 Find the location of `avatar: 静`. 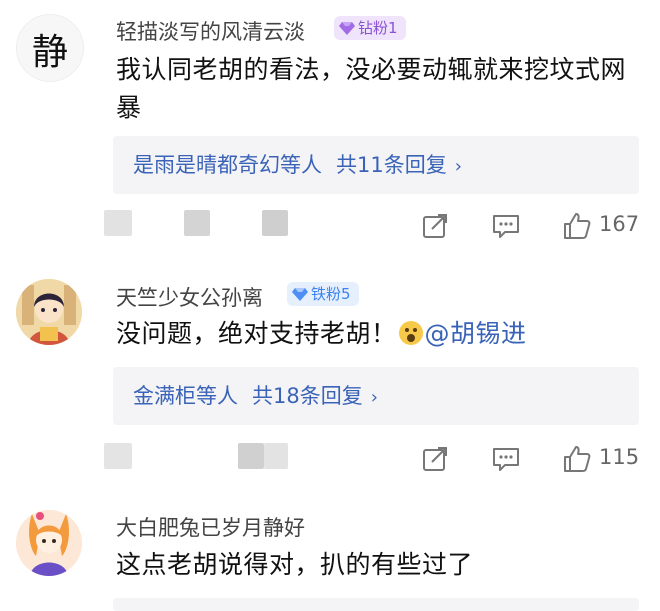

avatar: 静 is located at coordinates (50, 48).